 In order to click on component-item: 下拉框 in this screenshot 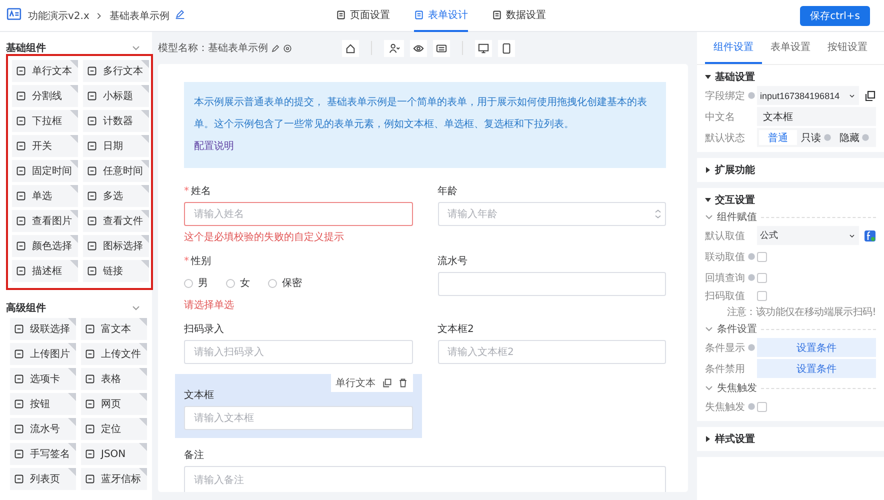, I will do `click(45, 121)`.